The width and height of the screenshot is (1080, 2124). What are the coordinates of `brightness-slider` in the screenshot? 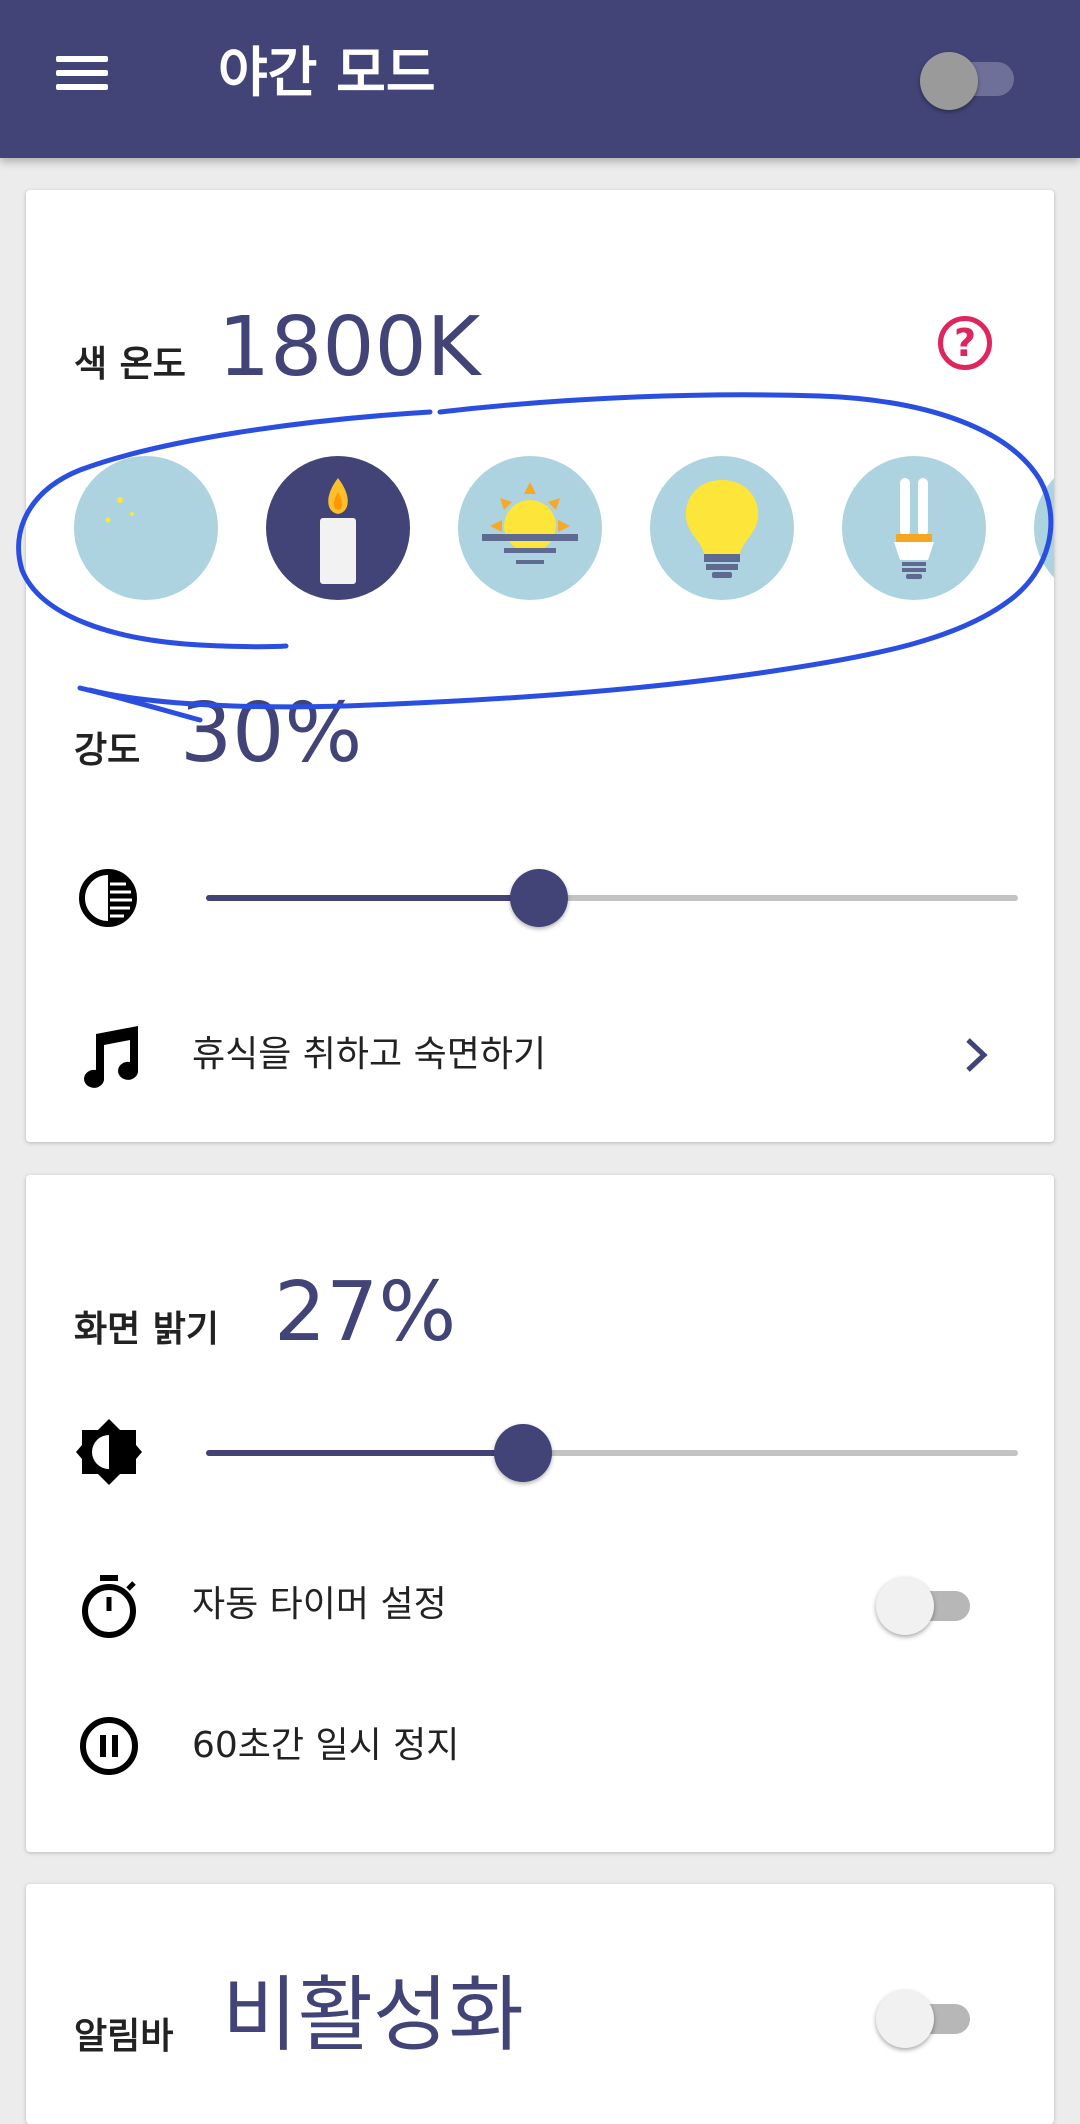 It's located at (612, 1453).